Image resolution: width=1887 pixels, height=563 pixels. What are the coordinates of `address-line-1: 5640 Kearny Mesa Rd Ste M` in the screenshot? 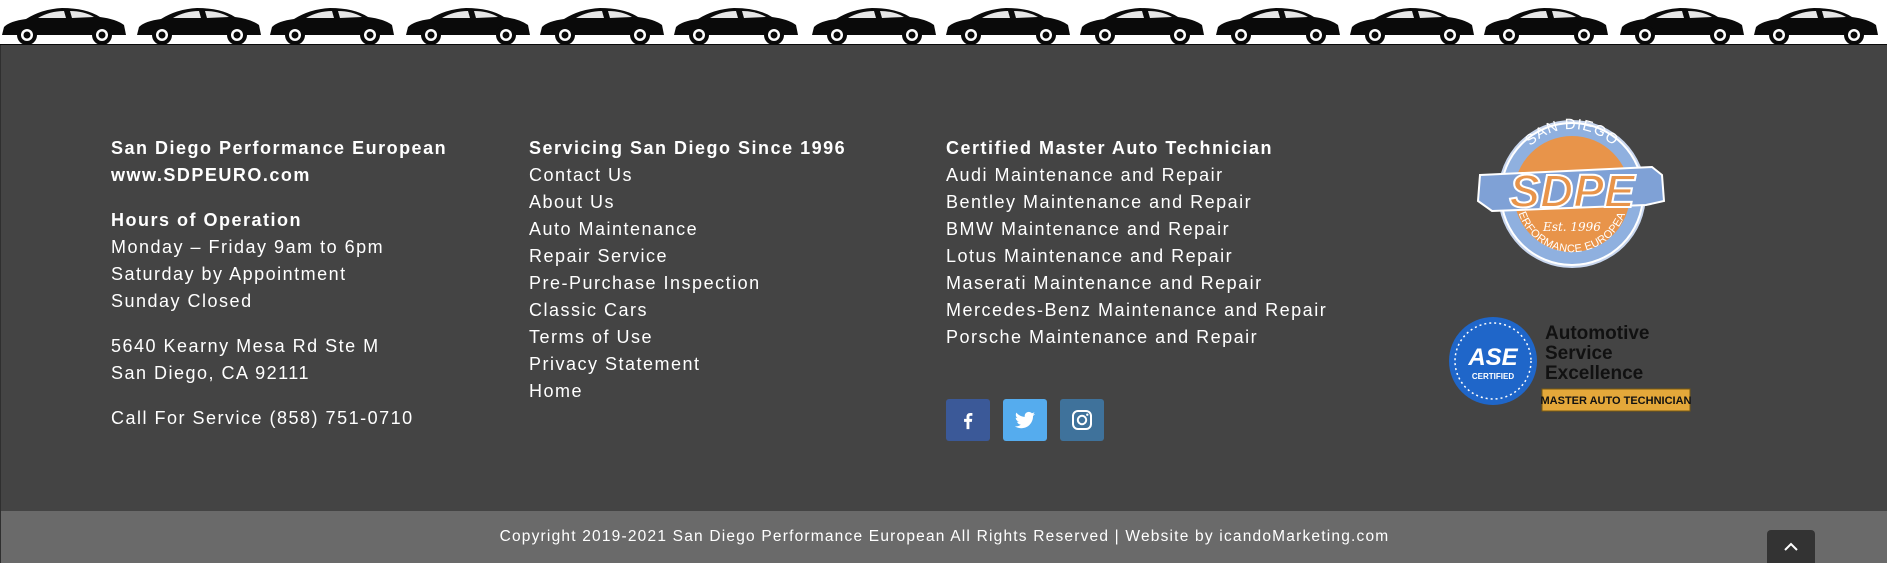 It's located at (245, 346).